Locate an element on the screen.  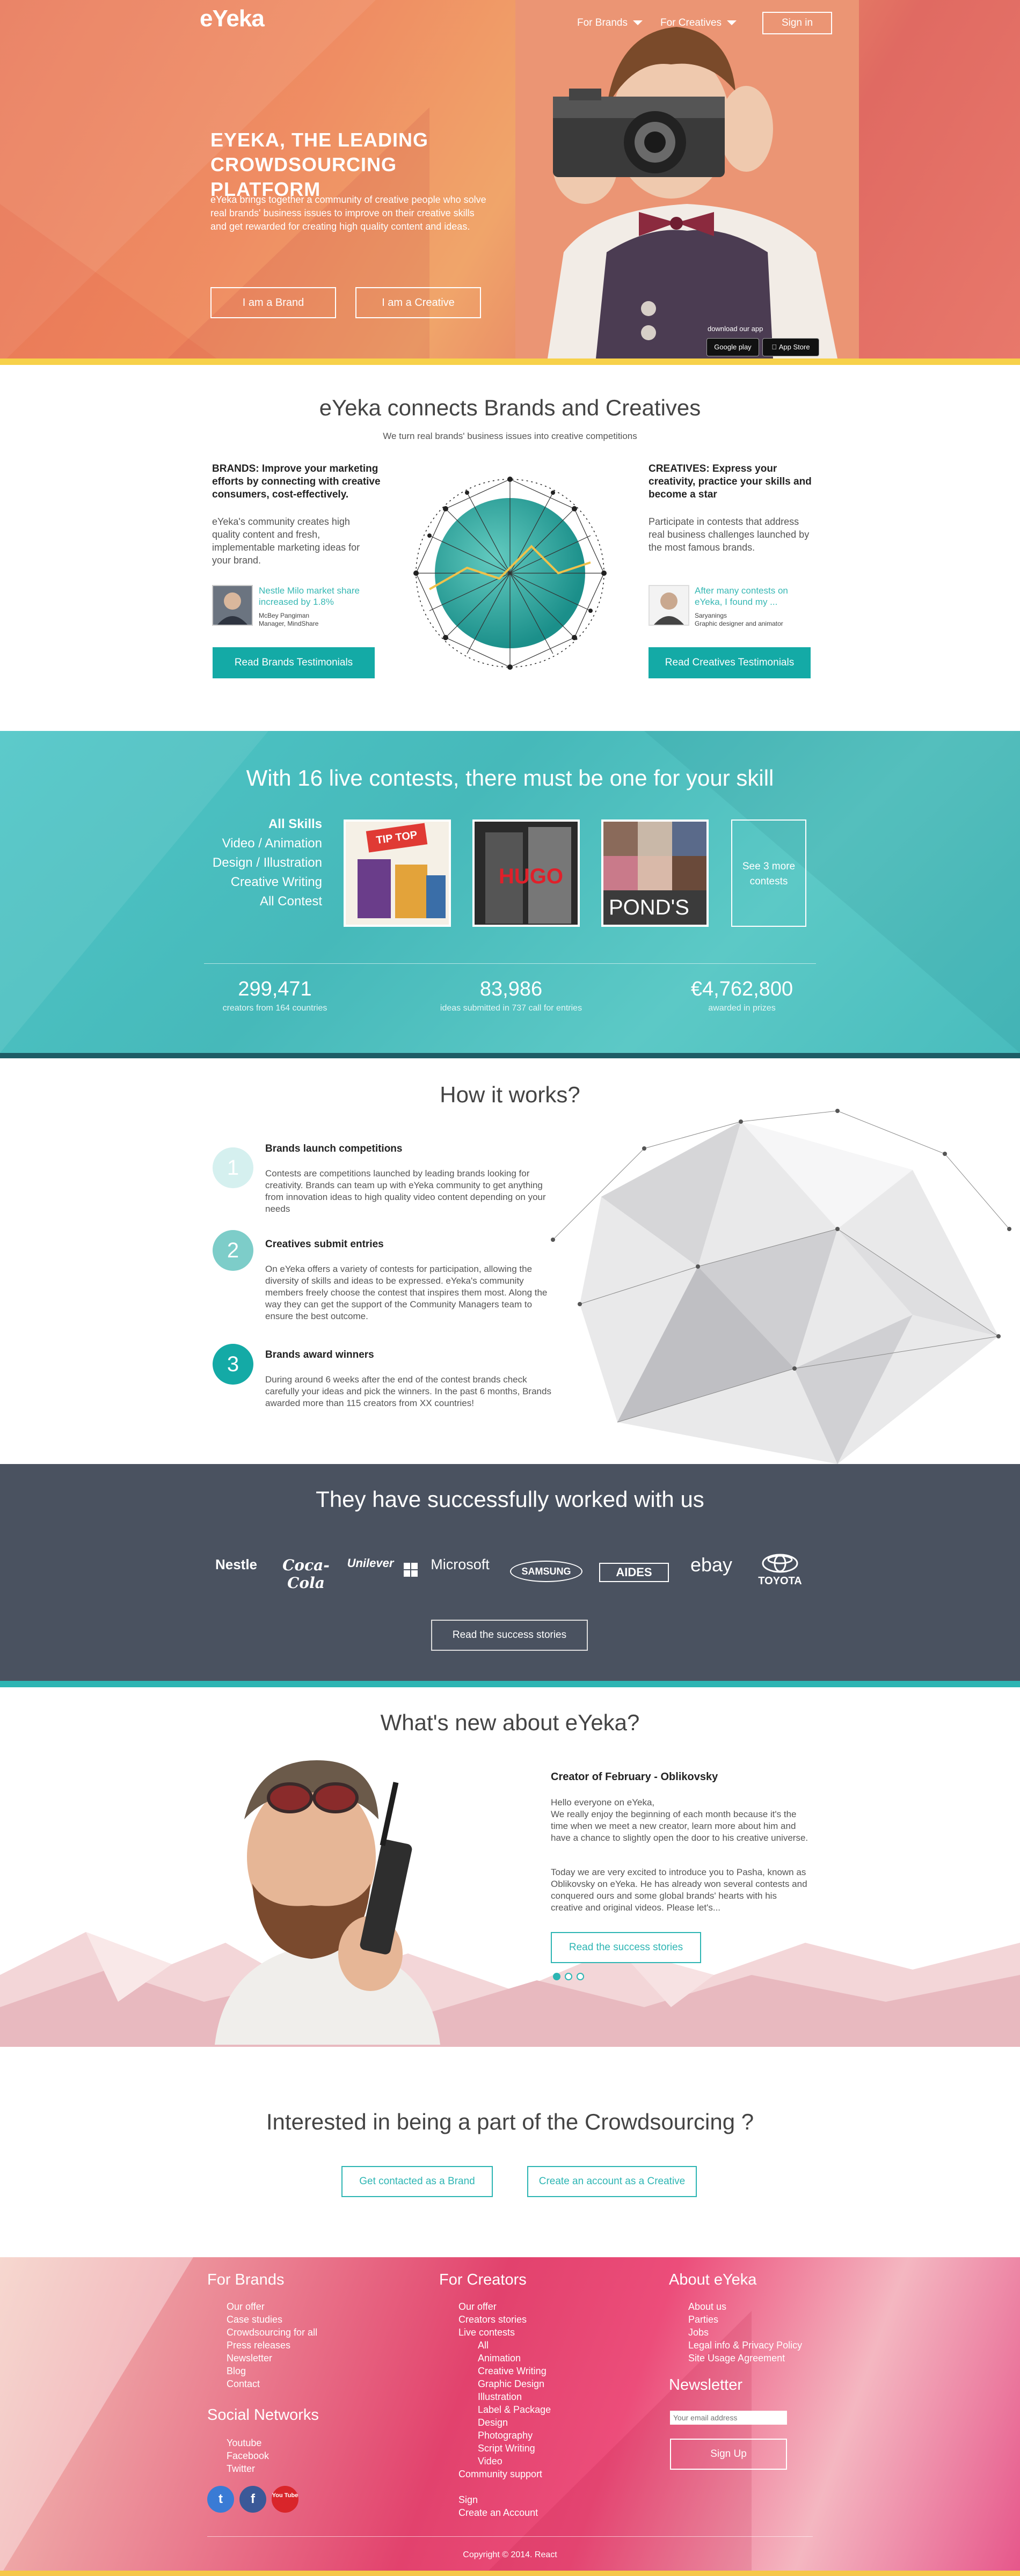
nav-for-brands-label: For Brands is located at coordinates (602, 22).